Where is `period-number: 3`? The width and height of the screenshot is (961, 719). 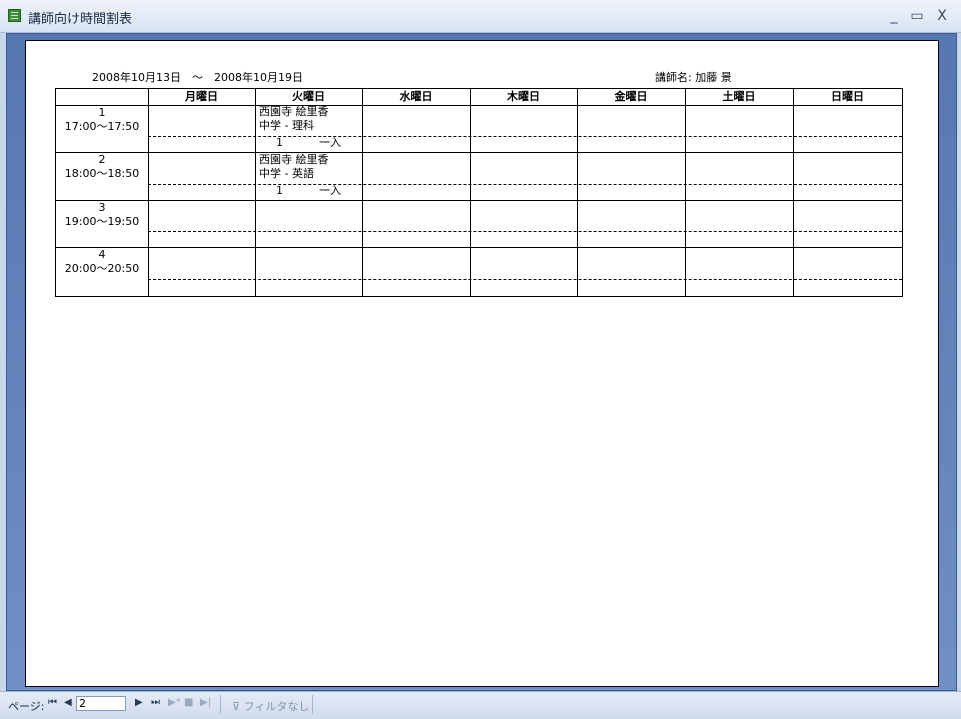 period-number: 3 is located at coordinates (102, 207).